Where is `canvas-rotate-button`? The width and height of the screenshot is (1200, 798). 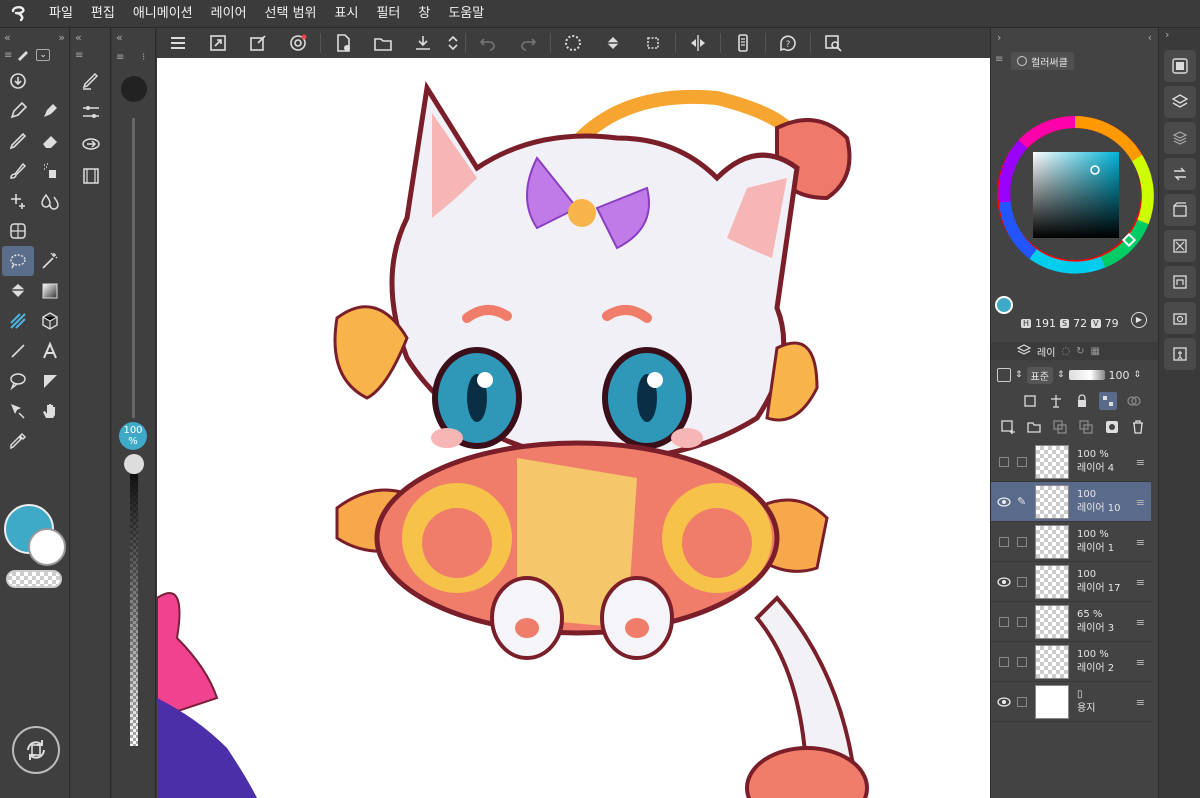
canvas-rotate-button is located at coordinates (36, 750).